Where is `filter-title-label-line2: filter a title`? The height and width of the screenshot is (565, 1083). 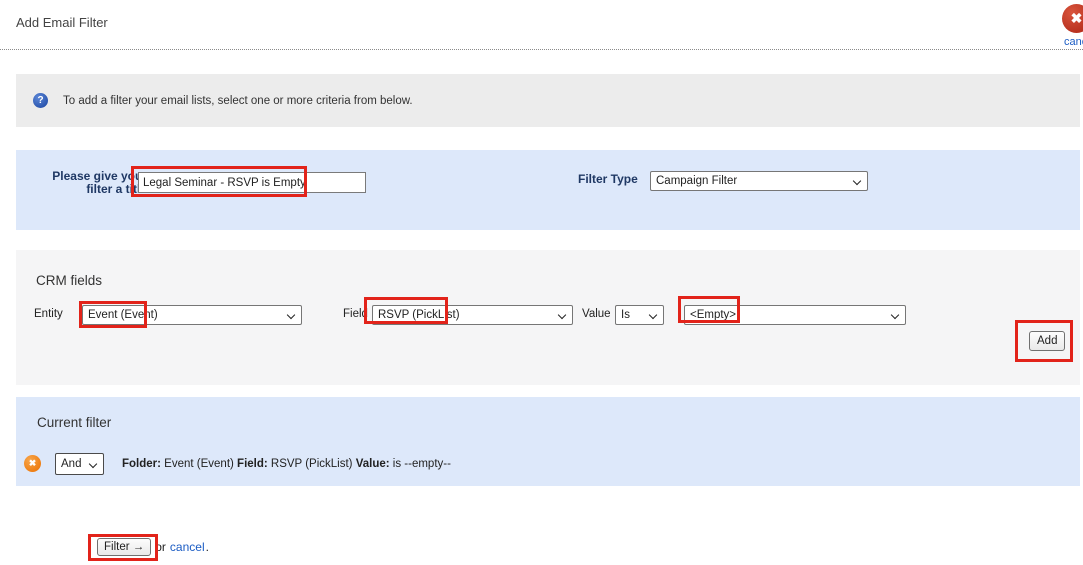 filter-title-label-line2: filter a title is located at coordinates (116, 189).